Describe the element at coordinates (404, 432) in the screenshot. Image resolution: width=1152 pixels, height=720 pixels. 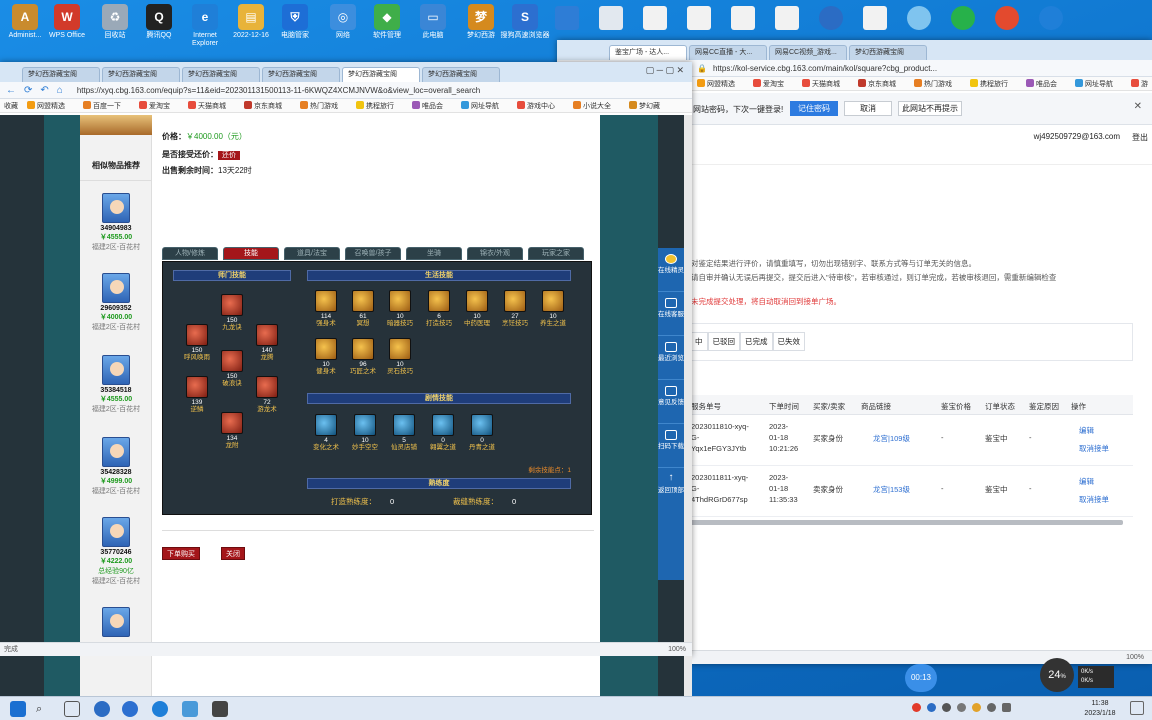
I see `skill: 5 仙灵店铺` at that location.